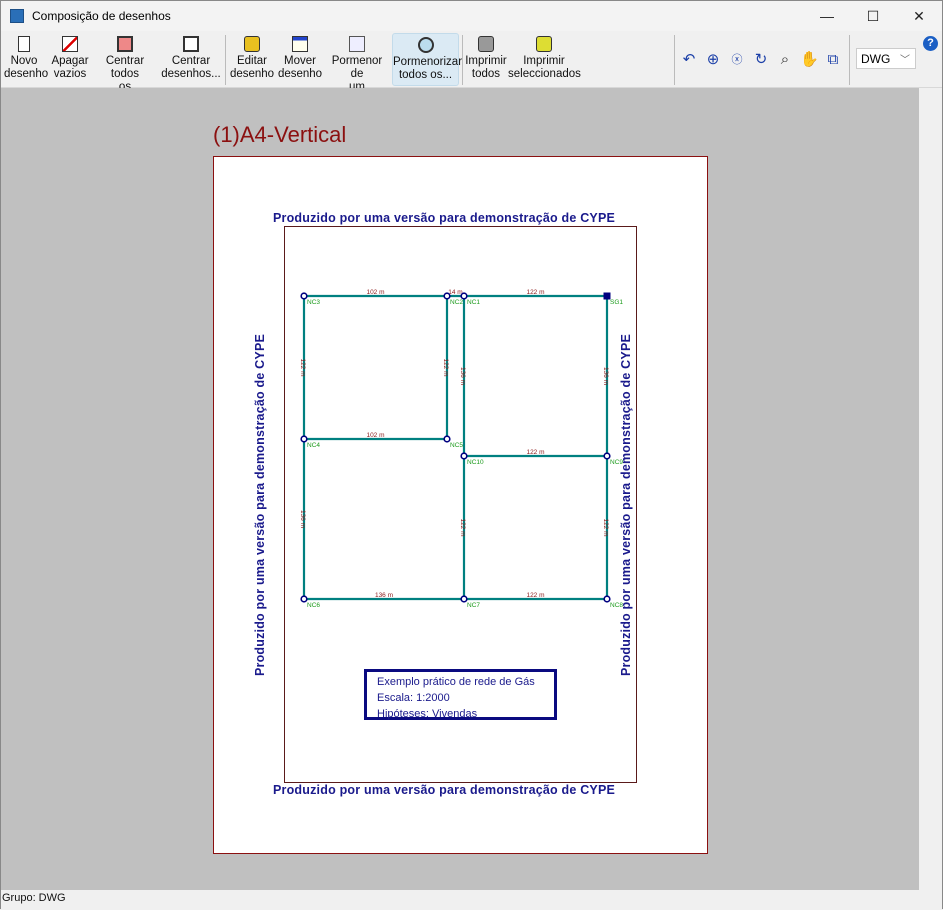 The image size is (943, 910). What do you see at coordinates (473, 605) in the screenshot?
I see `node-label: NC7` at bounding box center [473, 605].